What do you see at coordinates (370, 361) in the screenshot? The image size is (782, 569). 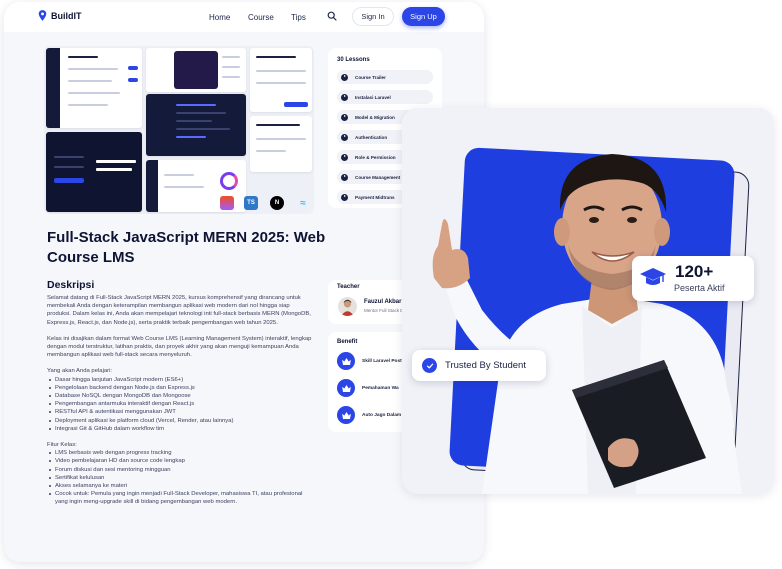 I see `benefit-item: Skill Laravel Posti` at bounding box center [370, 361].